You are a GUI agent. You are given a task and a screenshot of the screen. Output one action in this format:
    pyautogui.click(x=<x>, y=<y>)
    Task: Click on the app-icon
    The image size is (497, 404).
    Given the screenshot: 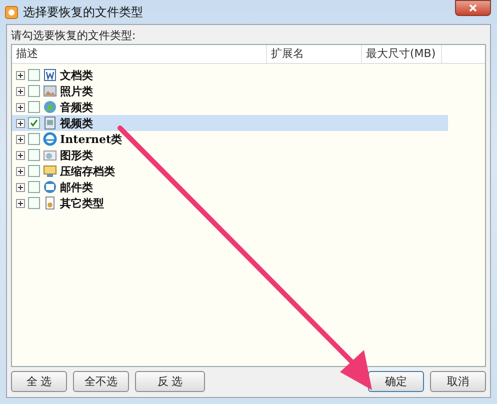 What is the action you would take?
    pyautogui.click(x=11, y=12)
    